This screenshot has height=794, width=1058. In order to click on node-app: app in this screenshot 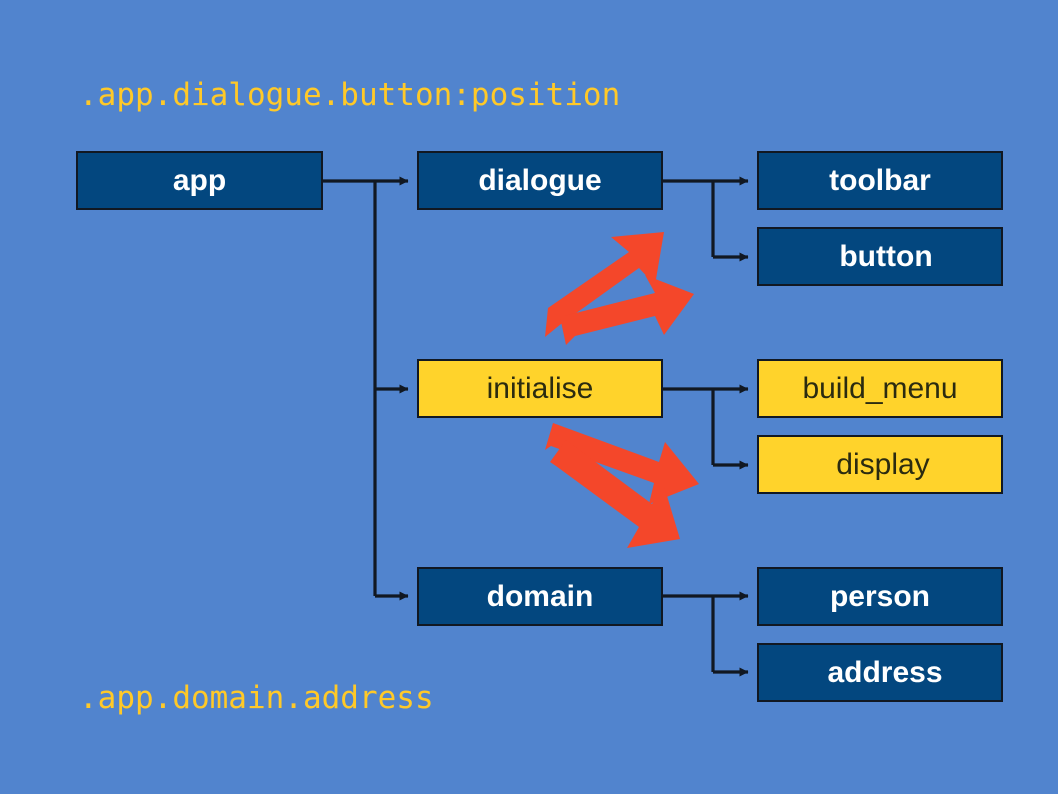, I will do `click(199, 180)`.